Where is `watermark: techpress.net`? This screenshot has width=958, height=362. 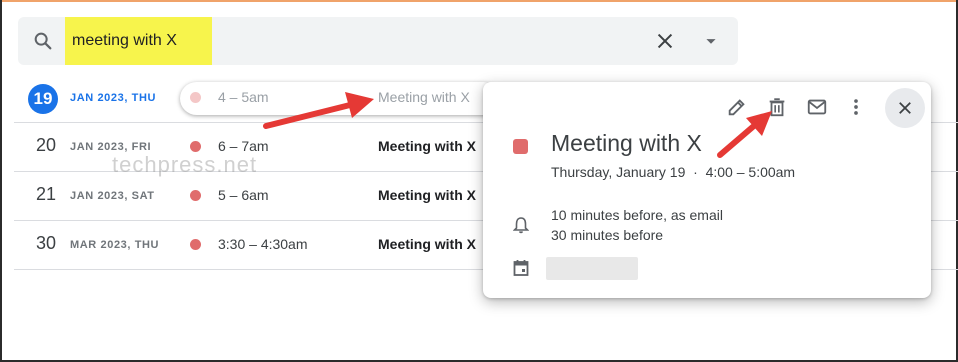
watermark: techpress.net is located at coordinates (185, 164).